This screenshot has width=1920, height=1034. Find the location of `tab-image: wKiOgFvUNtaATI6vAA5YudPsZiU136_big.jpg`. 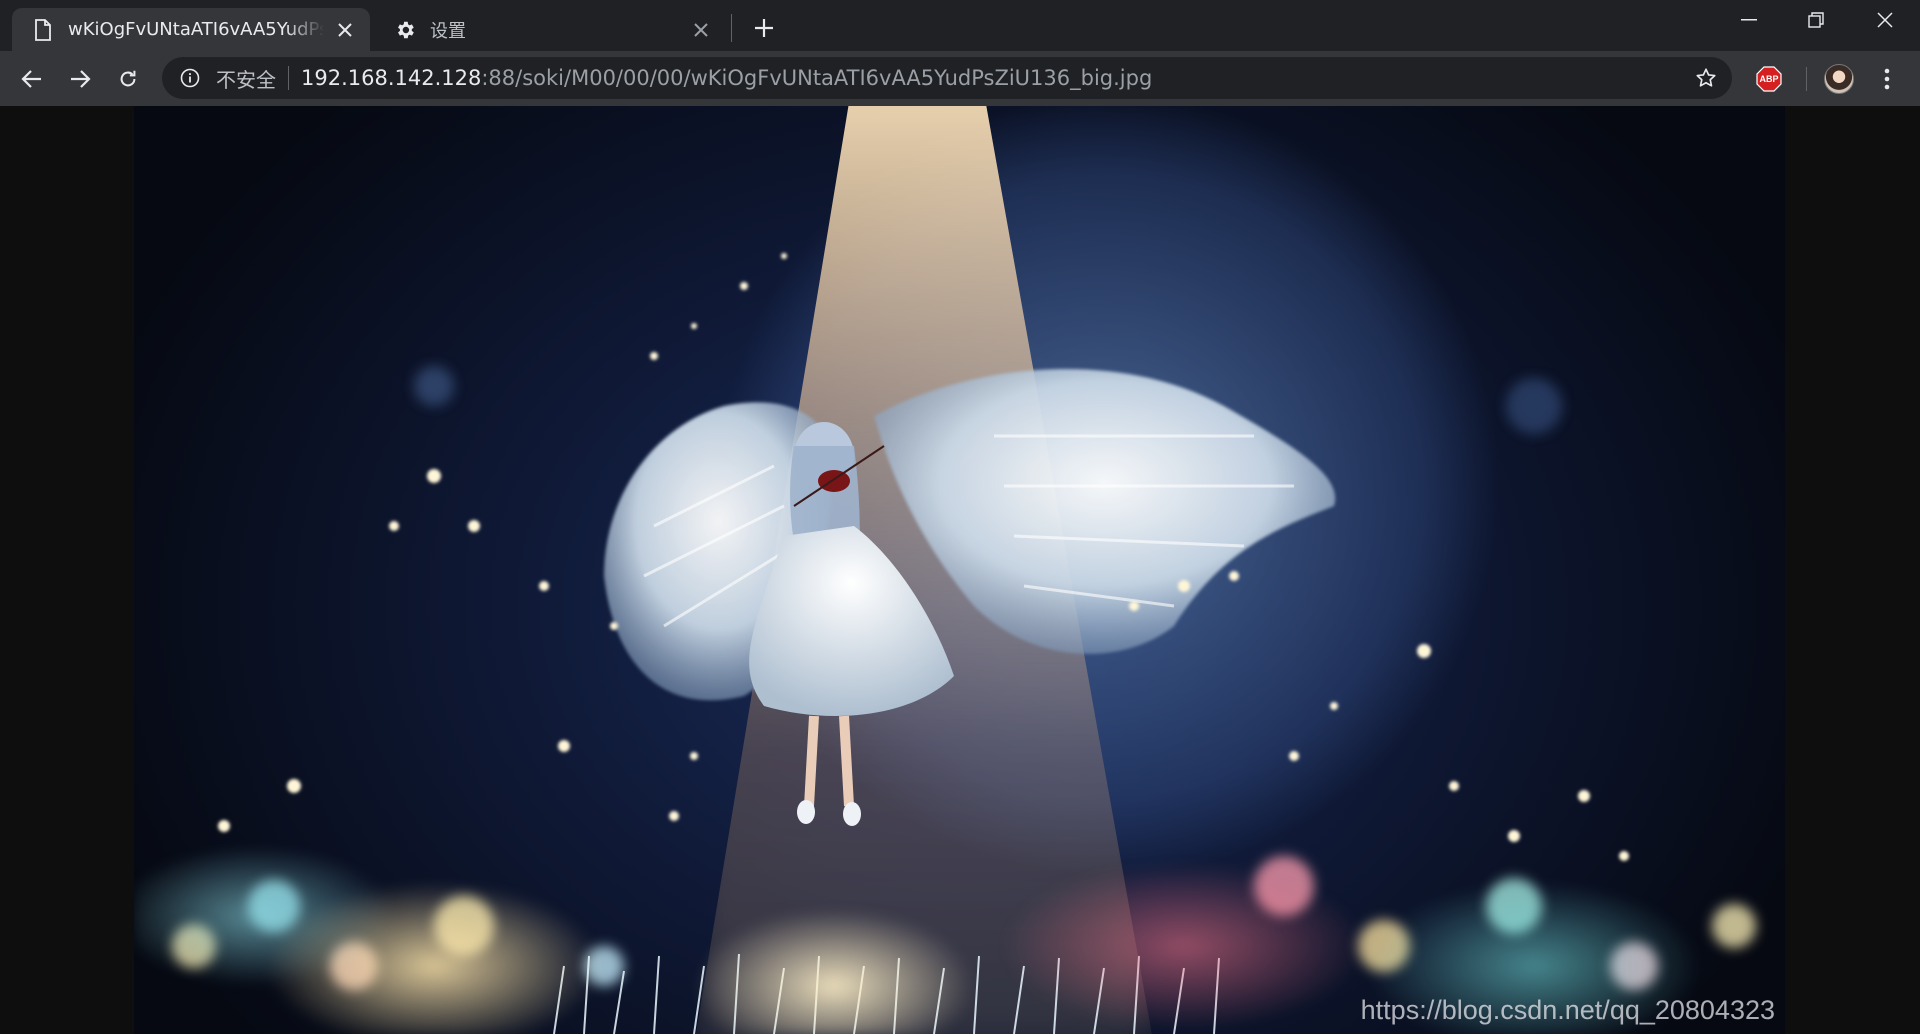

tab-image: wKiOgFvUNtaATI6vAA5YudPsZiU136_big.jpg is located at coordinates (191, 29).